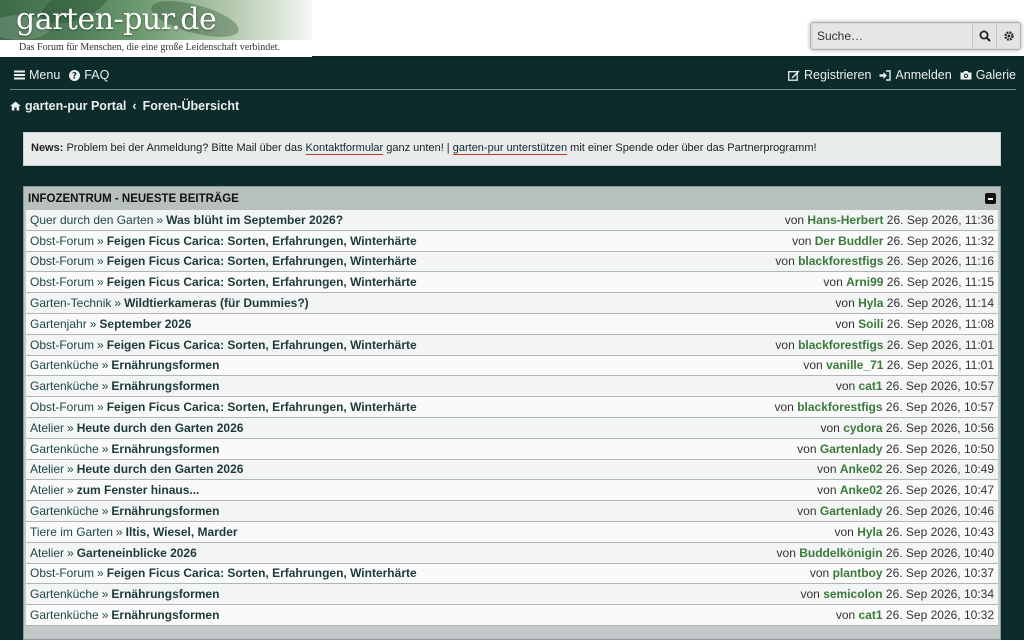  I want to click on user-link: Hans-Herbert, so click(845, 220).